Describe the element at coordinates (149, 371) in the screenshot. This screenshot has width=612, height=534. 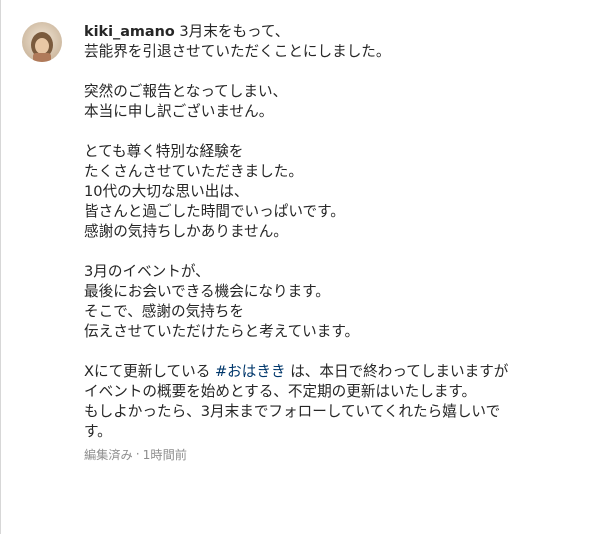
I see `comment-text-fragment: Xにて更新している` at that location.